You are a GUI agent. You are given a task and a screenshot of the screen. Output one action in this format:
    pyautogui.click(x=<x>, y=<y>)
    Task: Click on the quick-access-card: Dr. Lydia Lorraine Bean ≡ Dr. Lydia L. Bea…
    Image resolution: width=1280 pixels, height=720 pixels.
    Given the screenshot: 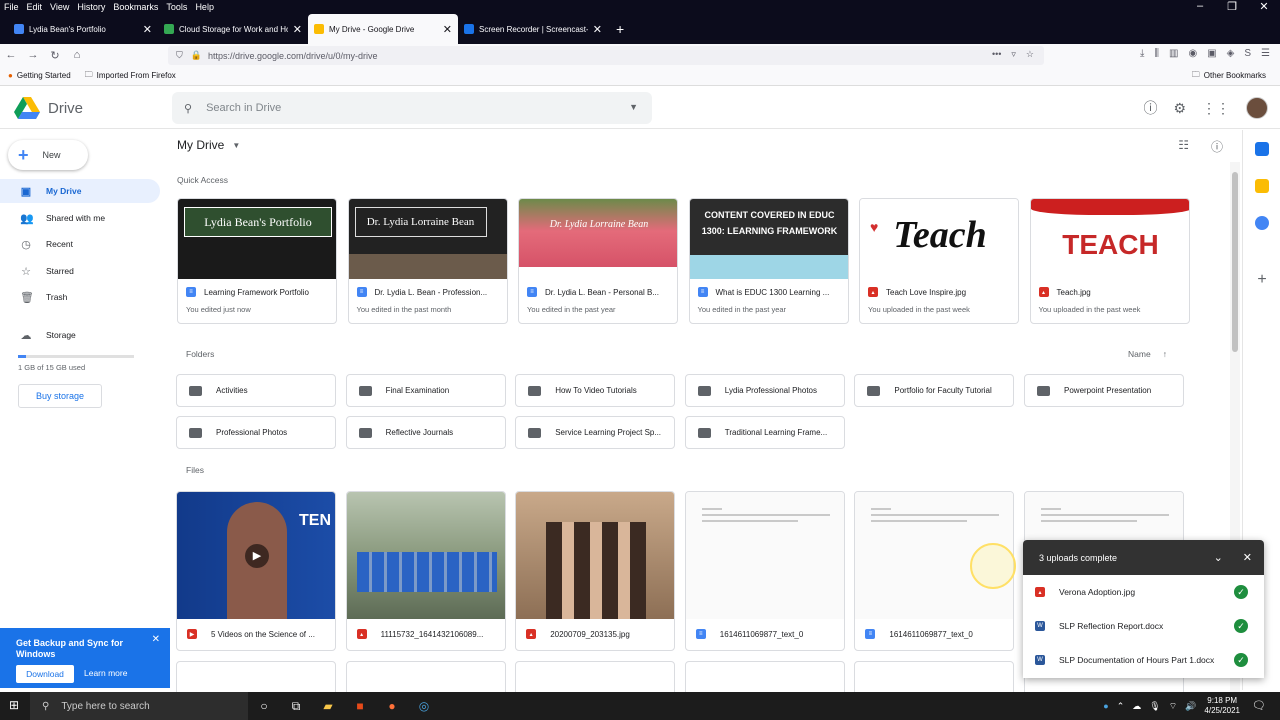 What is the action you would take?
    pyautogui.click(x=427, y=261)
    